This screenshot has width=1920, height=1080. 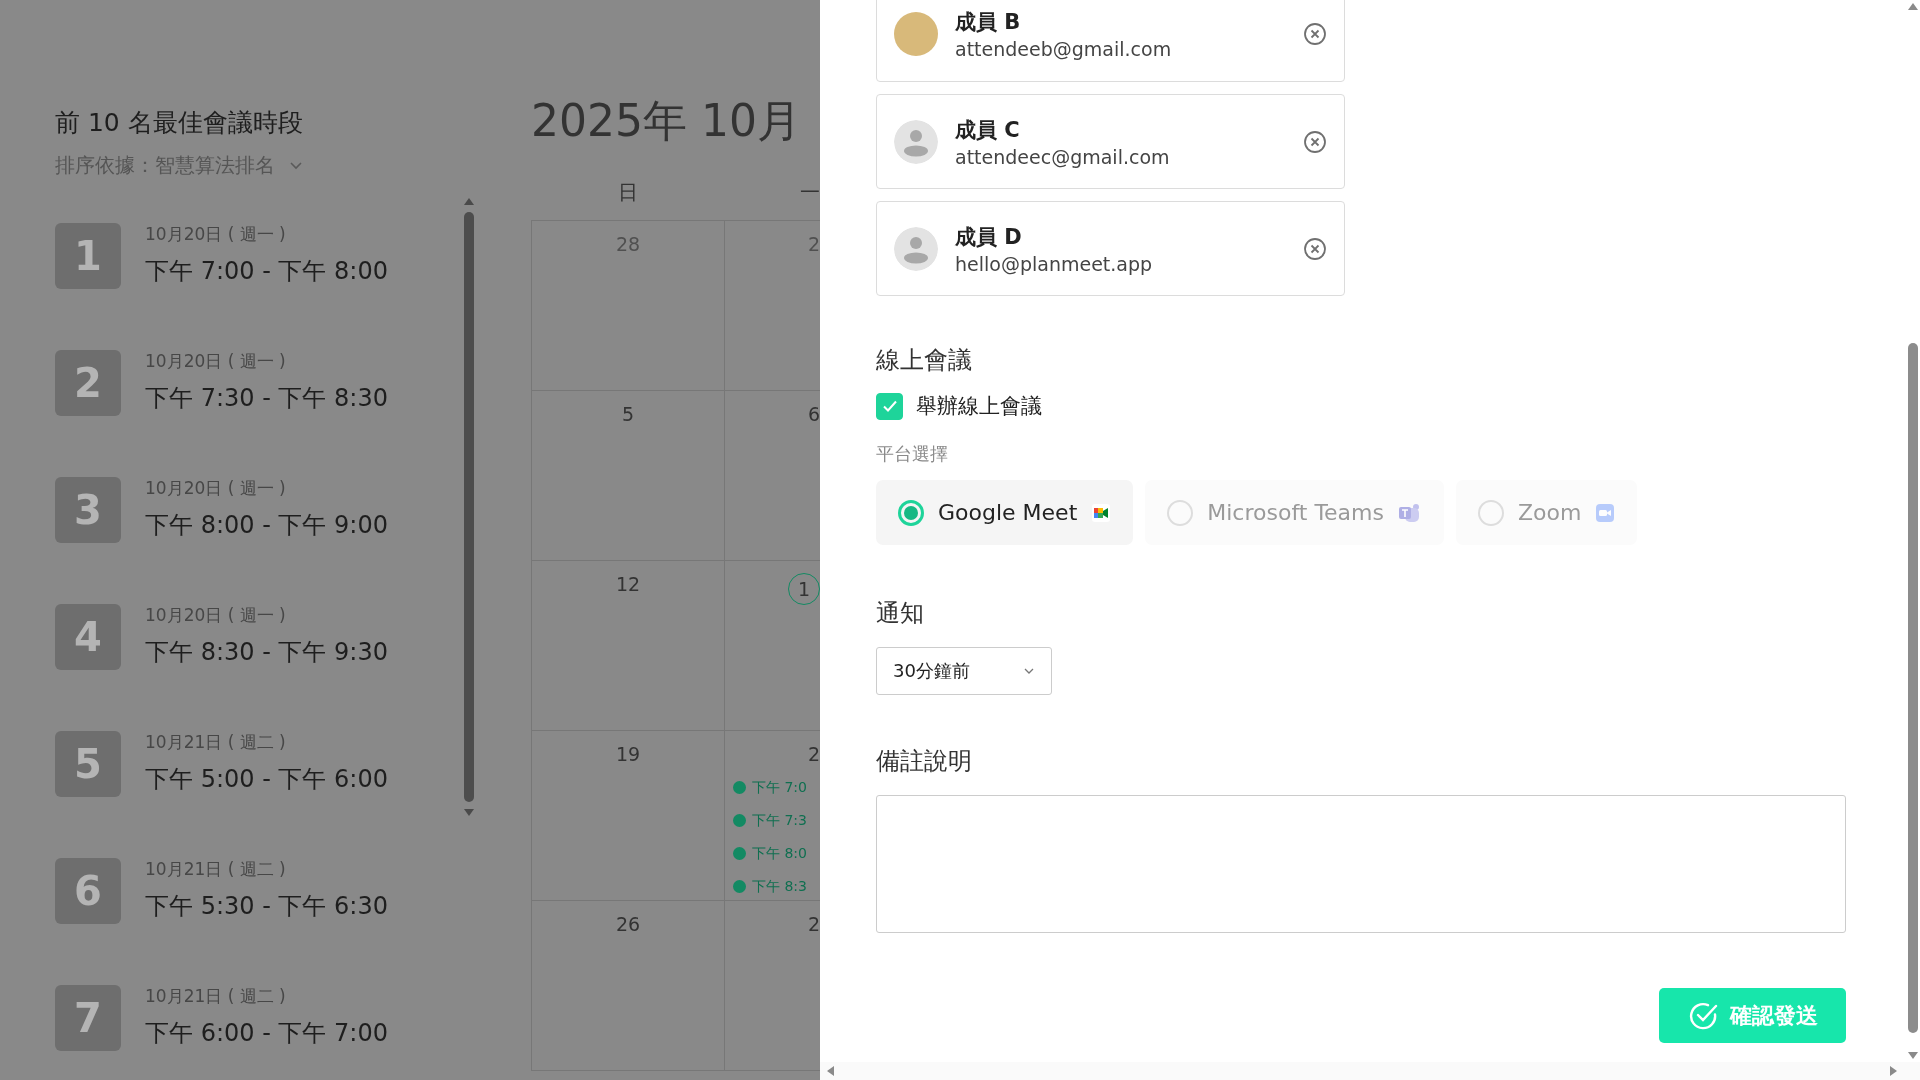 I want to click on notes-input, so click(x=1361, y=864).